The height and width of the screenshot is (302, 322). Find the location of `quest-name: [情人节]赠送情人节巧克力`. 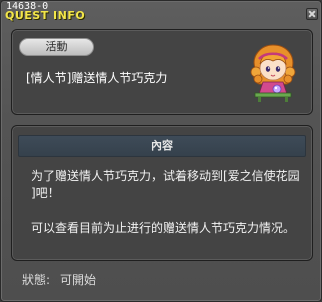

quest-name: [情人节]赠送情人节巧克力 is located at coordinates (97, 78).